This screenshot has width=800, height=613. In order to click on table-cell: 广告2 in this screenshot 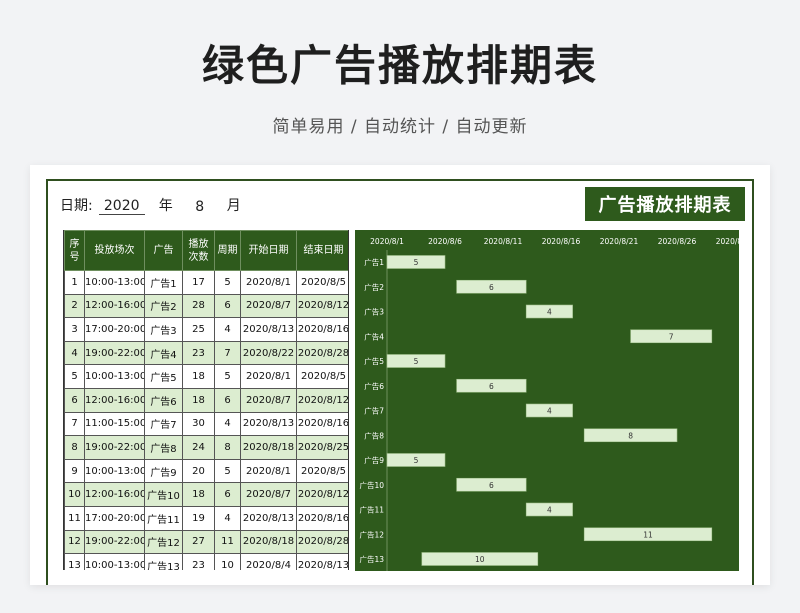, I will do `click(163, 306)`.